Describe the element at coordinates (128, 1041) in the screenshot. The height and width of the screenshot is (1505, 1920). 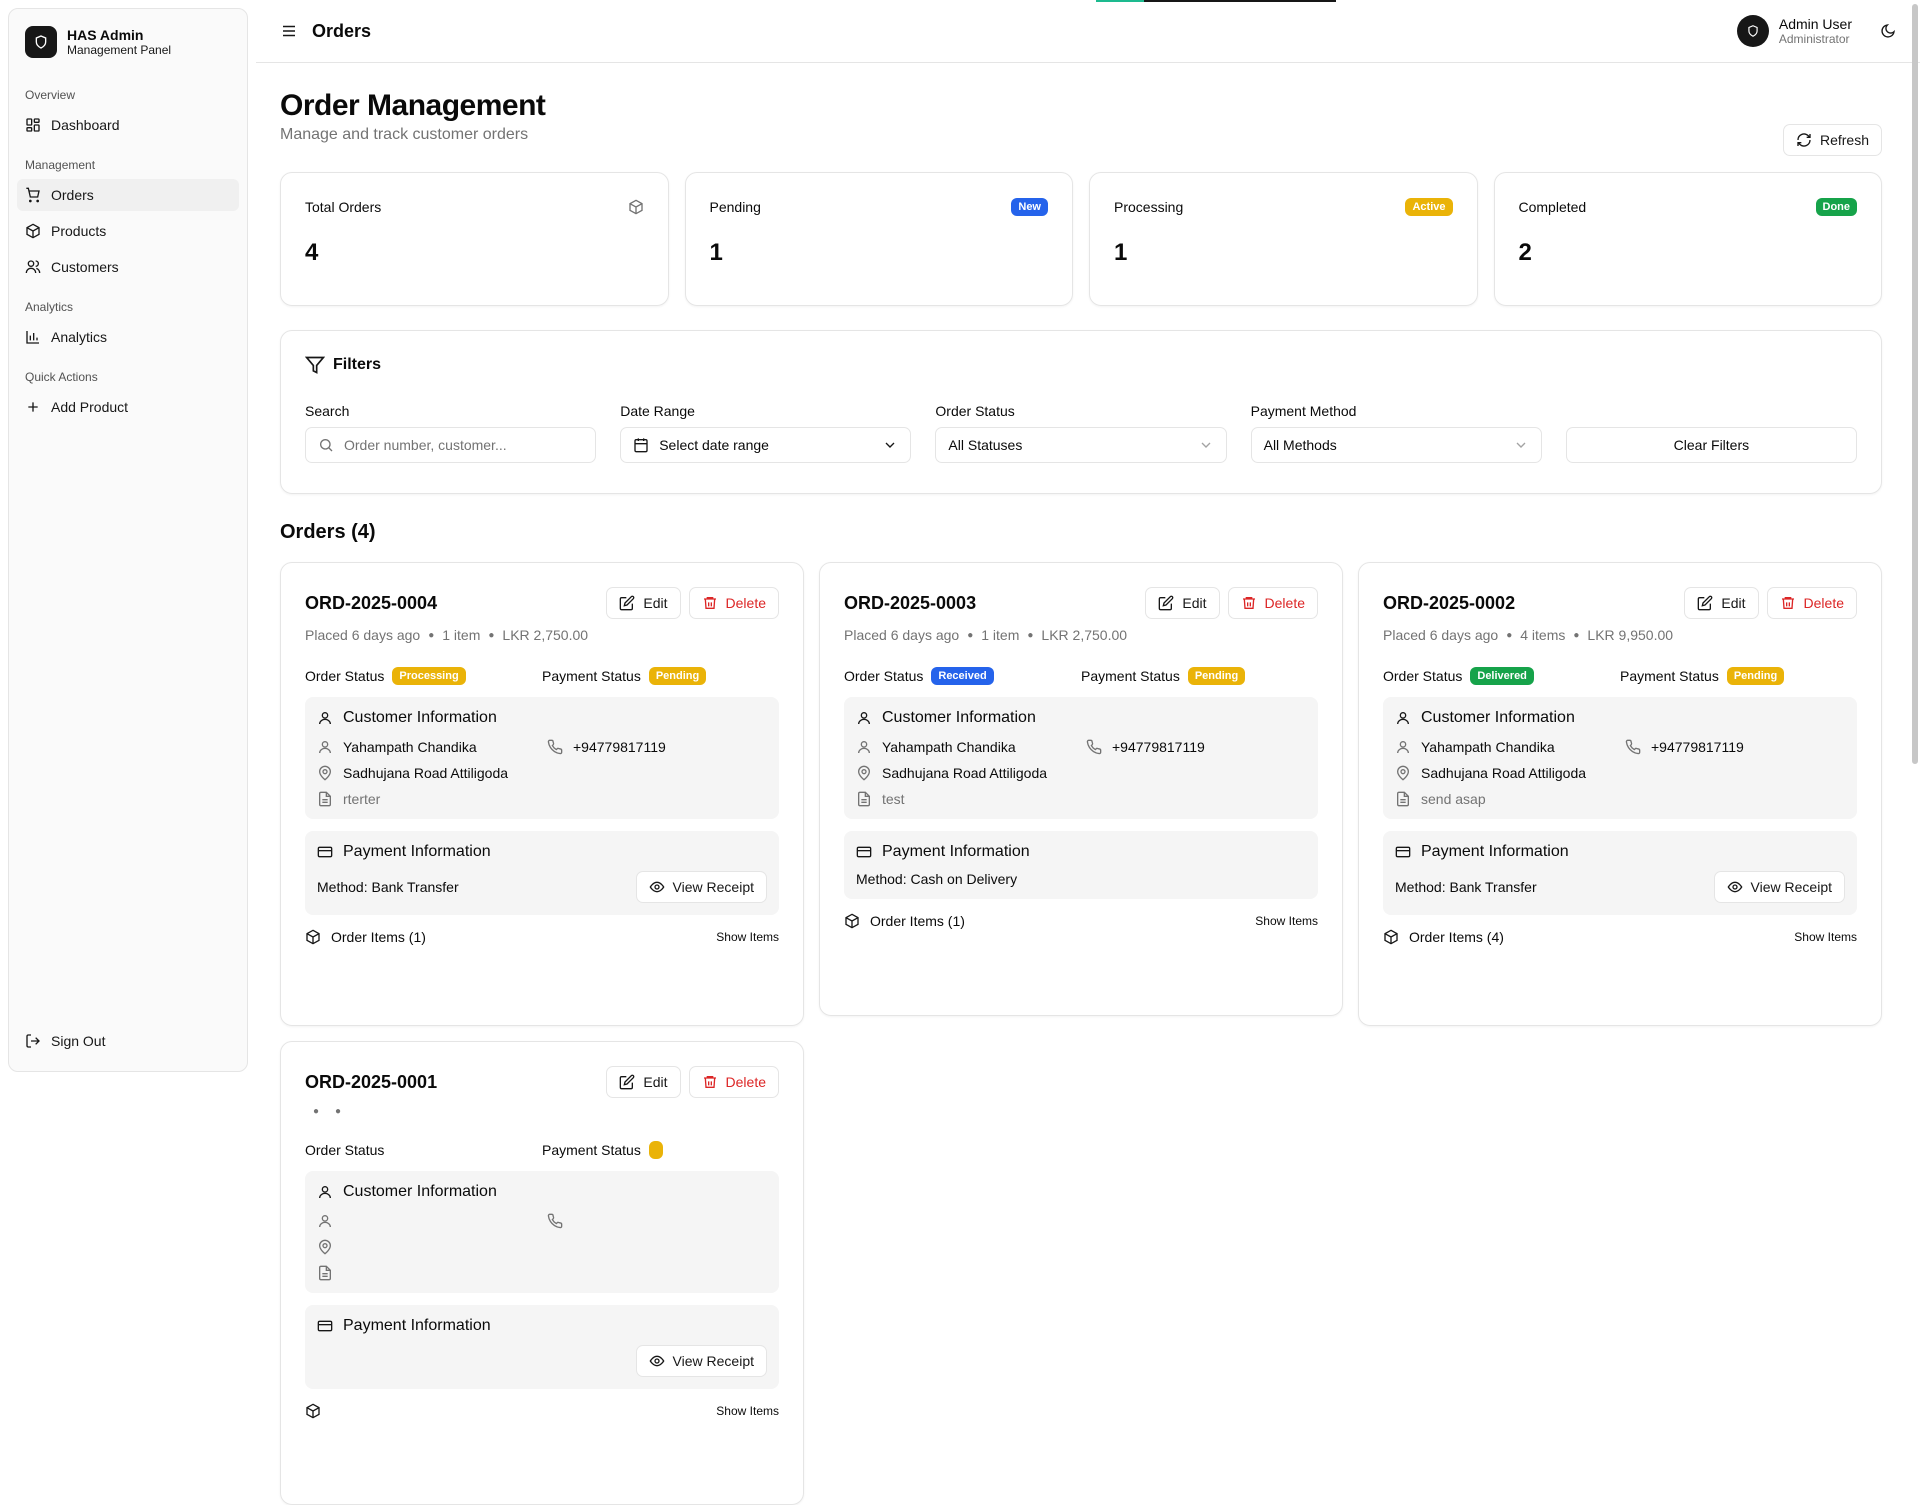
I see `sign-out-button: Sign Out` at that location.